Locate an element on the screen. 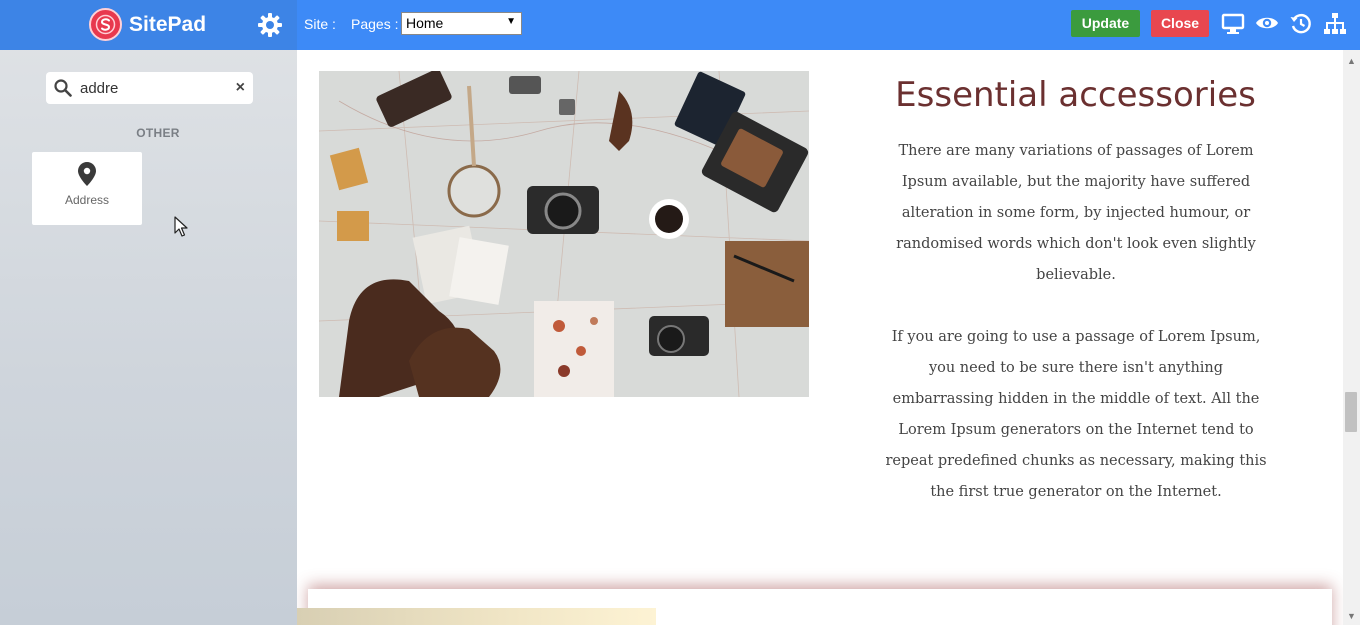 The width and height of the screenshot is (1360, 625). sitepad-logo-icon is located at coordinates (105, 24).